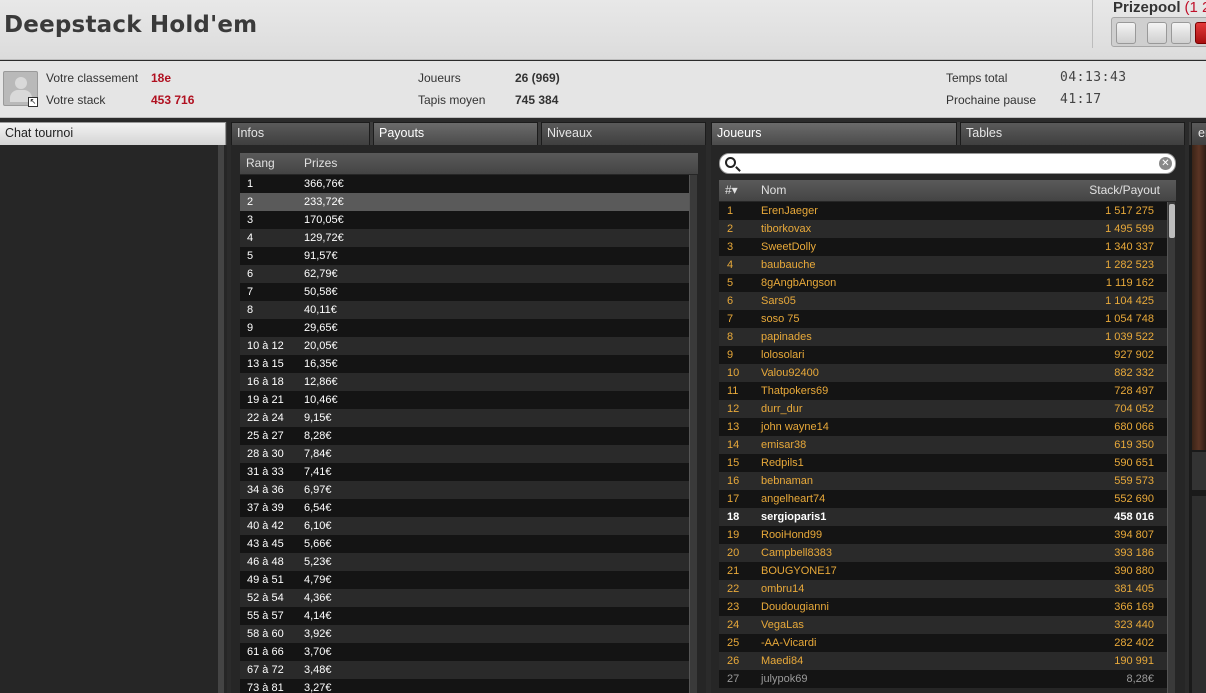 Image resolution: width=1206 pixels, height=693 pixels. What do you see at coordinates (464, 472) in the screenshot?
I see `table-row: 31 à 33 7,41€` at bounding box center [464, 472].